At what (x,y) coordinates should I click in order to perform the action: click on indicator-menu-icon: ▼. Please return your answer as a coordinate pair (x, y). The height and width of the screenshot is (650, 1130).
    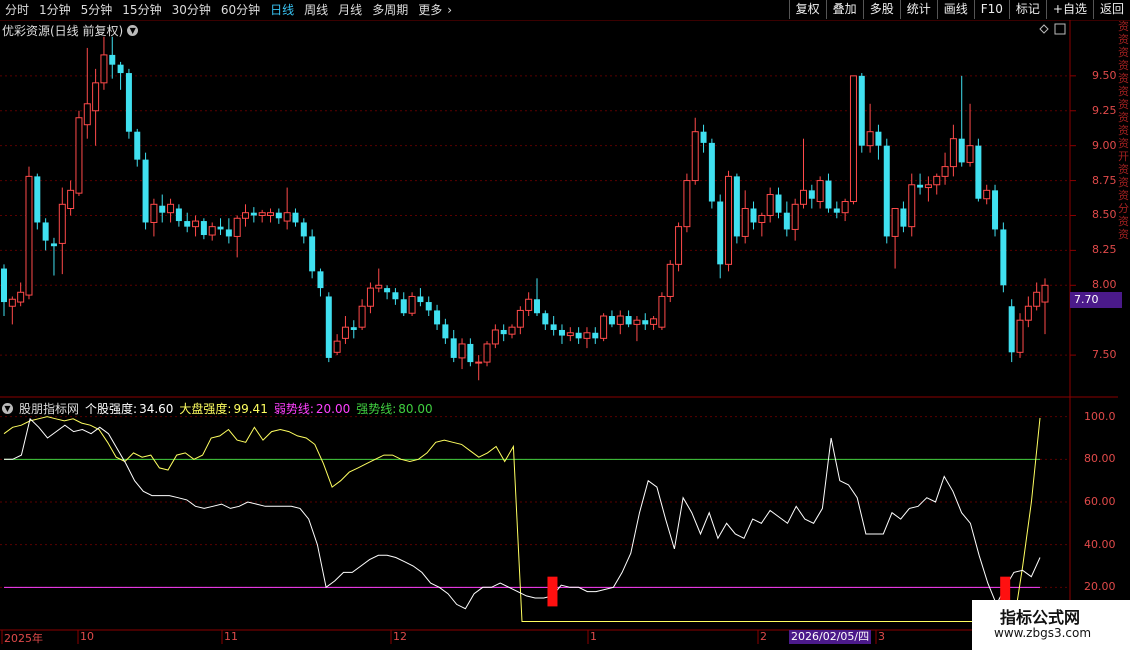
    Looking at the image, I should click on (7, 408).